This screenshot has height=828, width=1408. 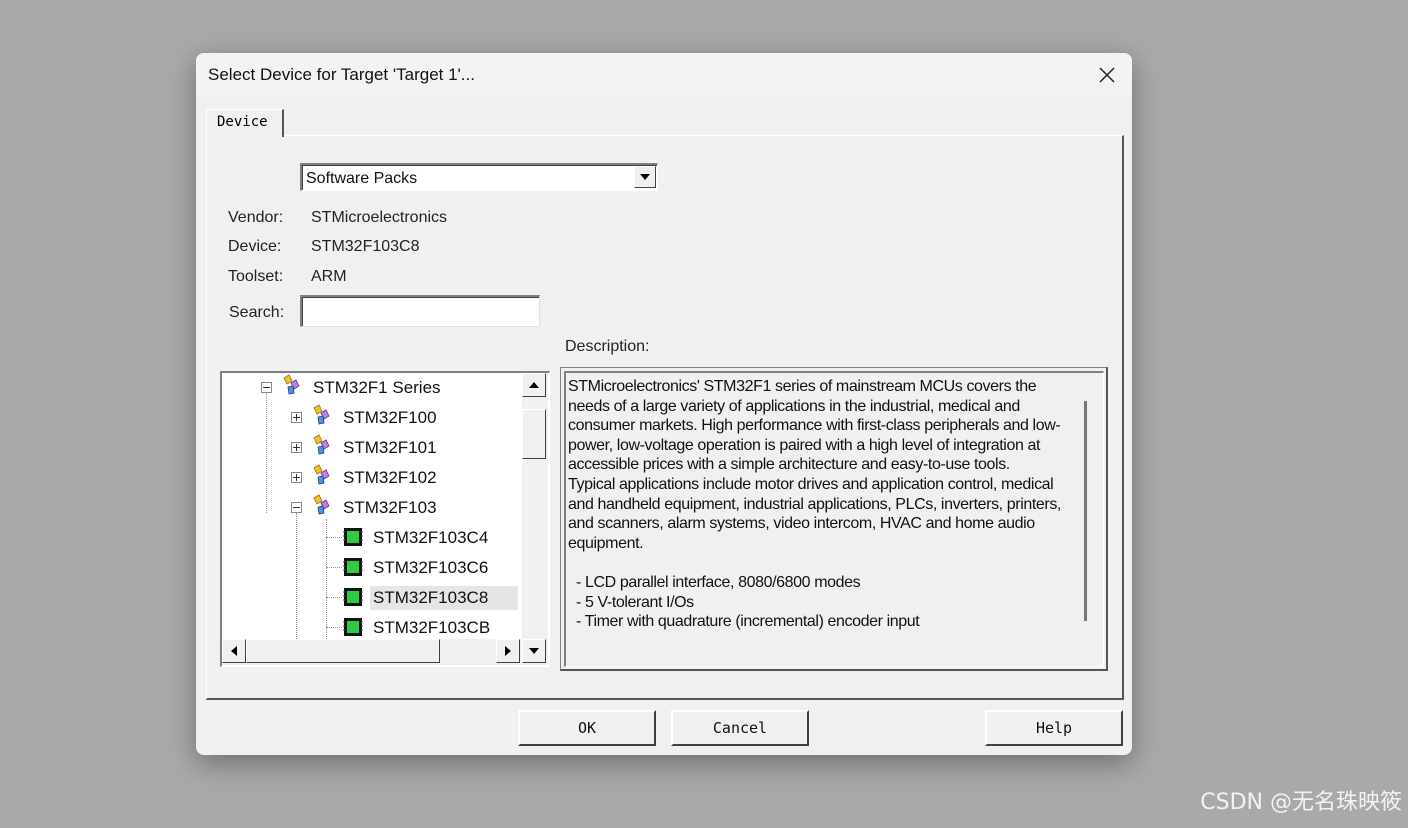 I want to click on scroll-corner, so click(x=535, y=652).